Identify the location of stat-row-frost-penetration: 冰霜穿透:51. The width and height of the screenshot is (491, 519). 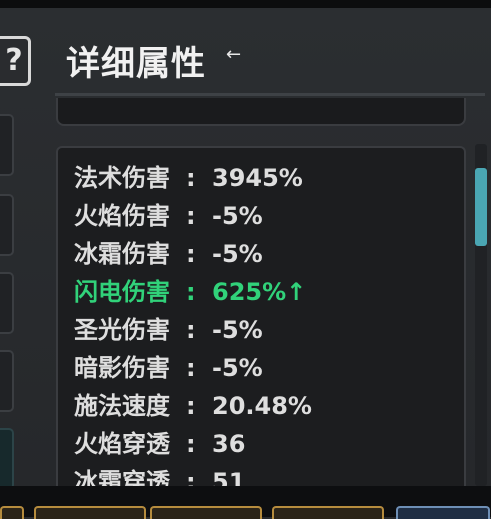
(159, 476).